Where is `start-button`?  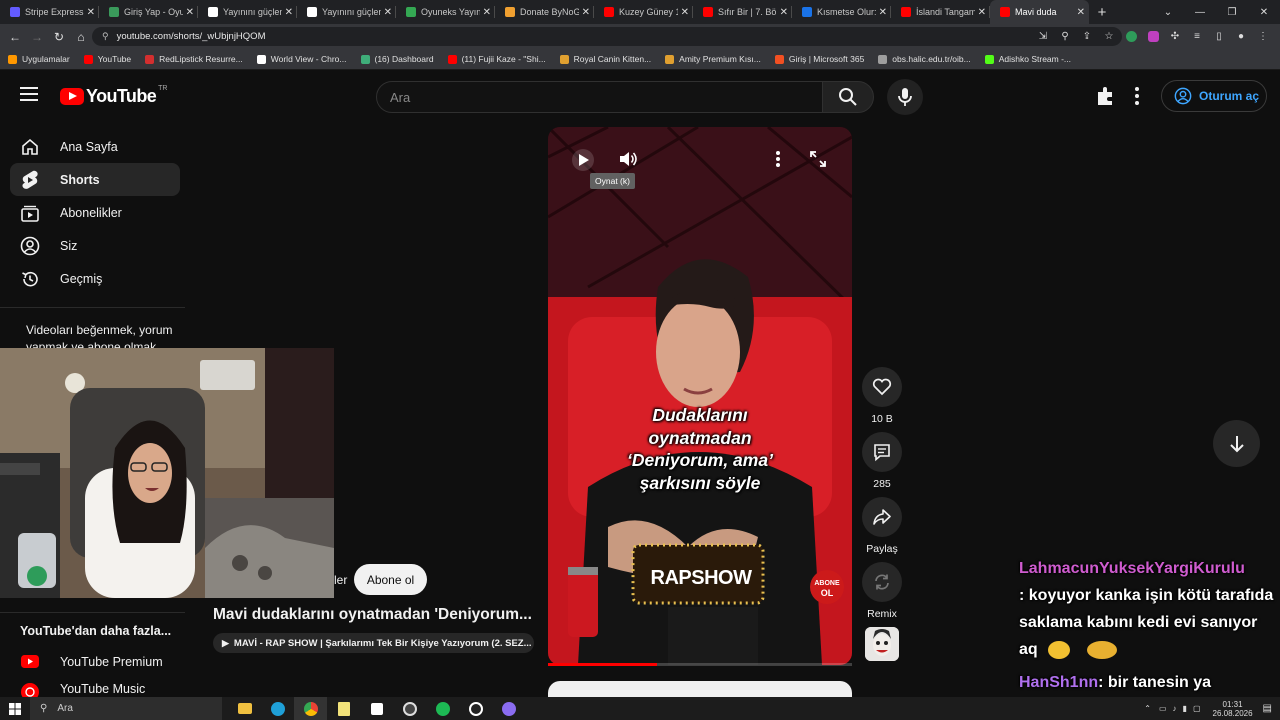
start-button is located at coordinates (15, 708).